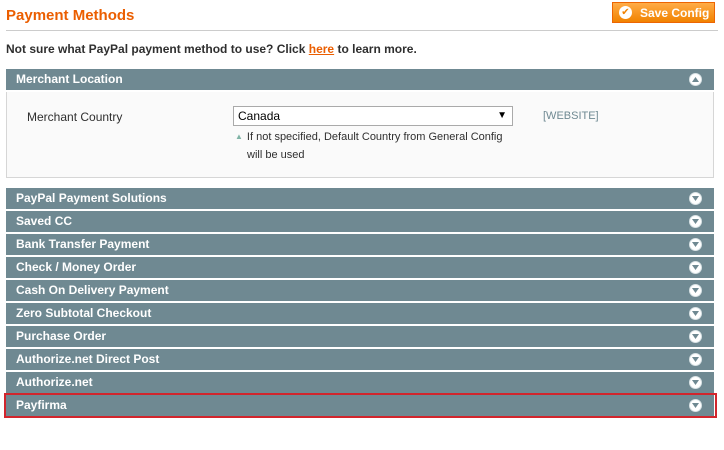  I want to click on section-title: Check / Money Order, so click(76, 267).